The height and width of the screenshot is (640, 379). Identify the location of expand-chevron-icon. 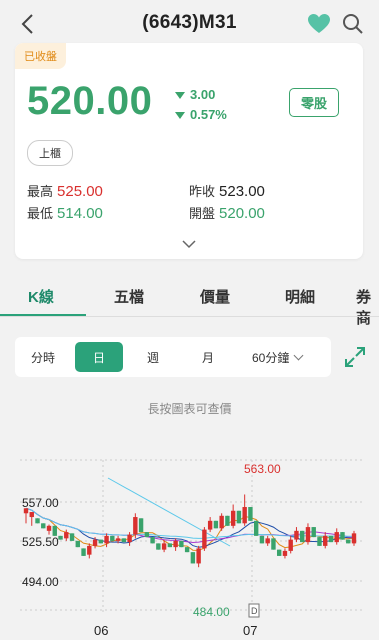
(189, 244).